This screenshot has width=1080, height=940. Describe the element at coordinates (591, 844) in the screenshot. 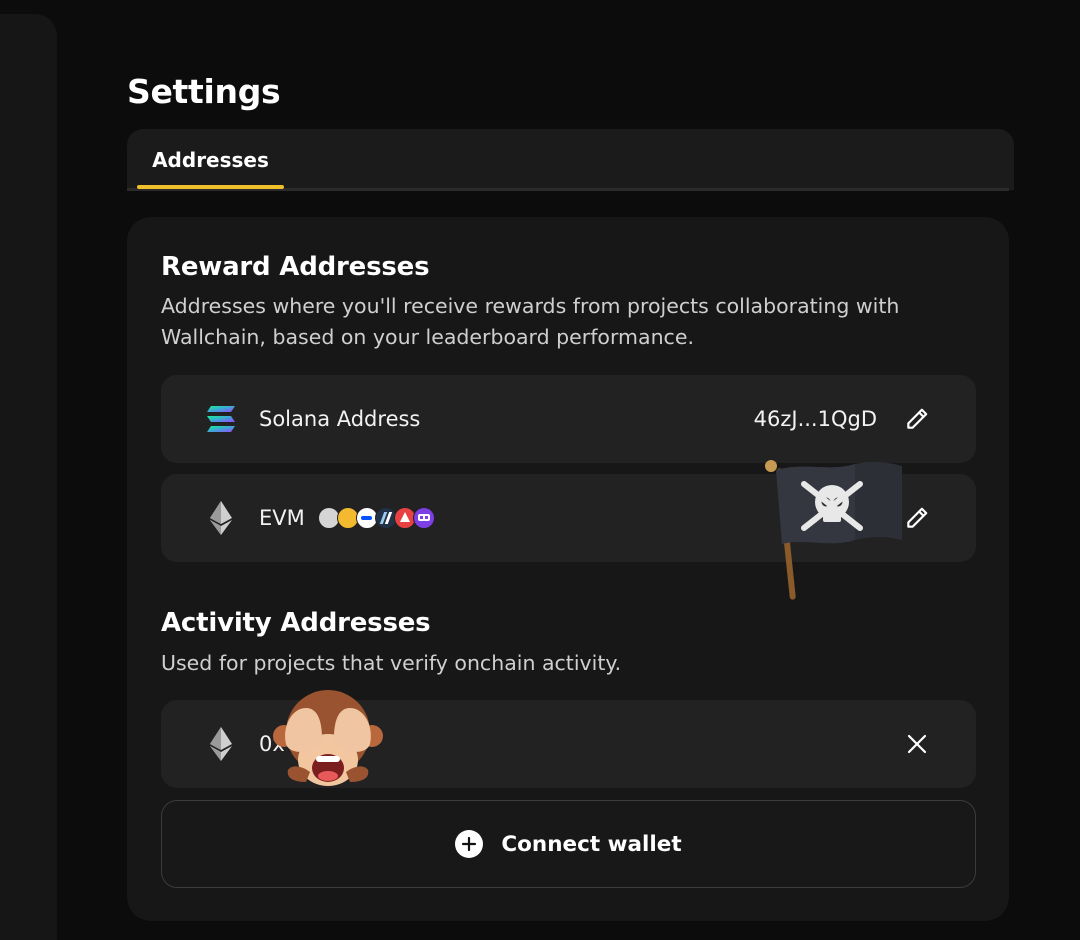

I see `connect-wallet-label: Connect wallet` at that location.